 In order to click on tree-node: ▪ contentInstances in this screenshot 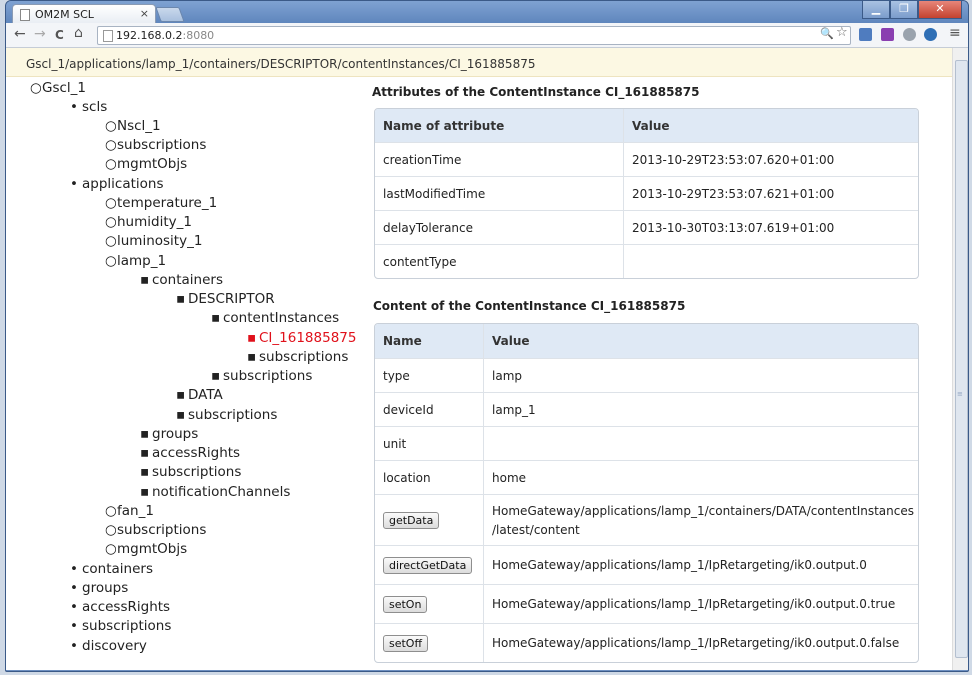, I will do `click(275, 318)`.